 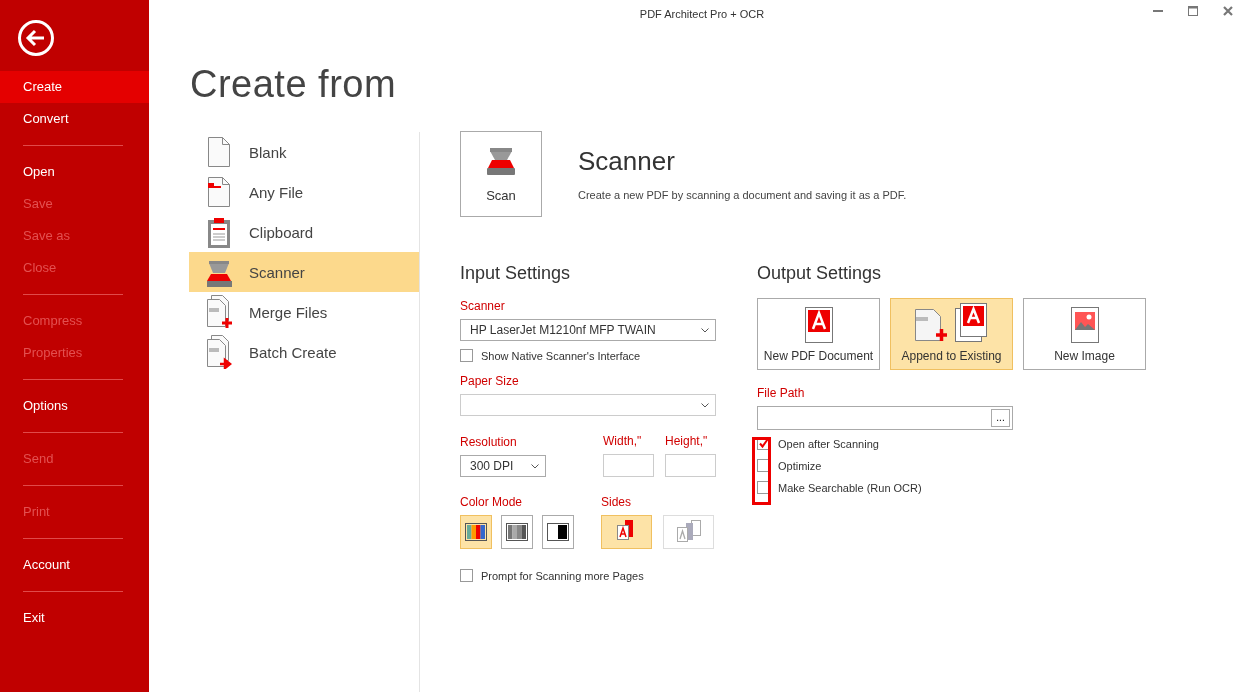 I want to click on blank-page-icon, so click(x=219, y=152).